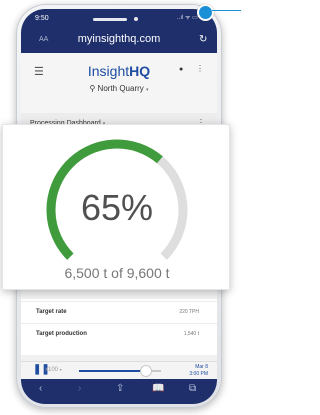  Describe the element at coordinates (205, 12) in the screenshot. I see `callout-dot` at that location.